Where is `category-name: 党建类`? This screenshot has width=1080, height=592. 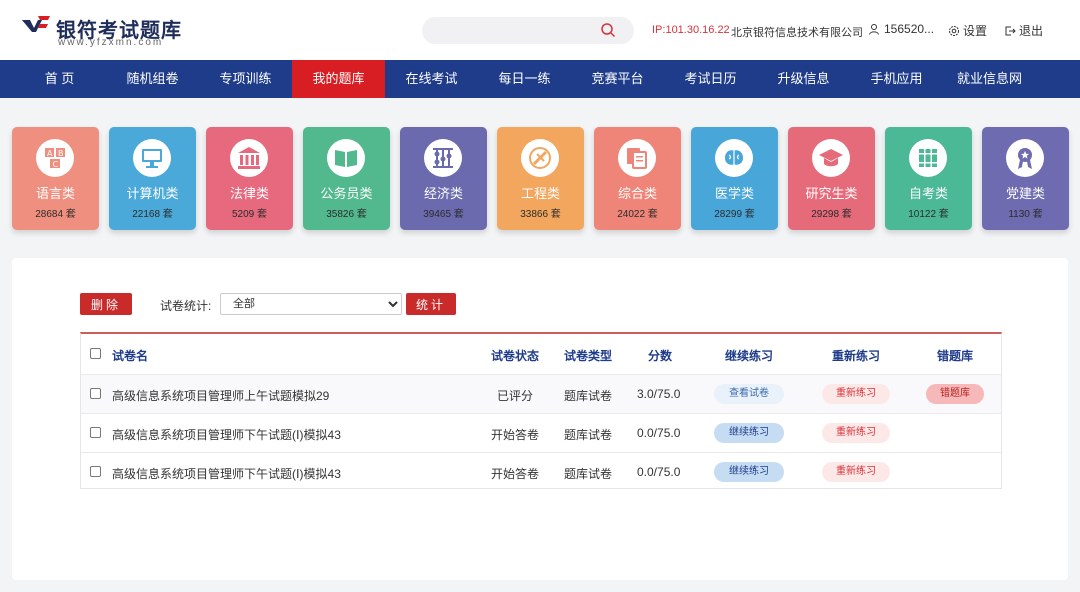 category-name: 党建类 is located at coordinates (1025, 193).